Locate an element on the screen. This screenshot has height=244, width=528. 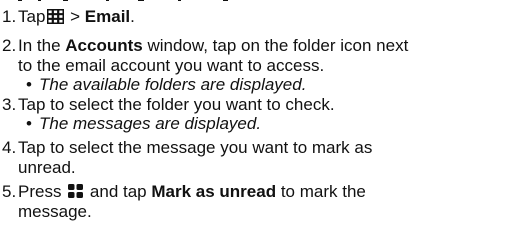
clipped-previous-line is located at coordinates (168, 1).